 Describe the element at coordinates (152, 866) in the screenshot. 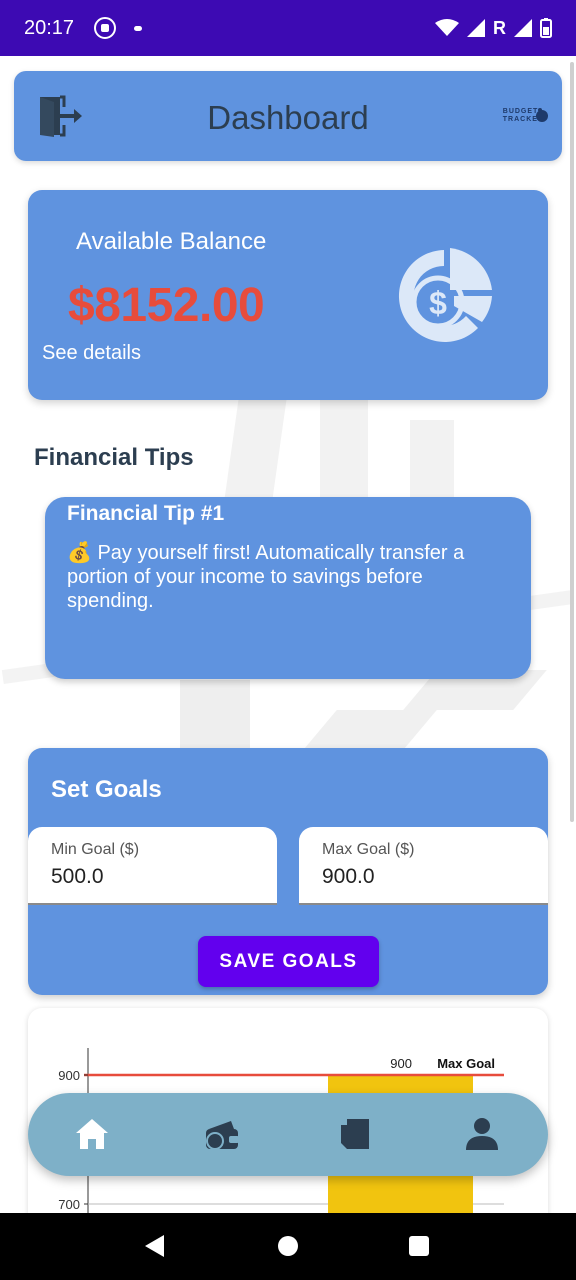

I see `min-goal-field: Min Goal ($) 500.0` at that location.